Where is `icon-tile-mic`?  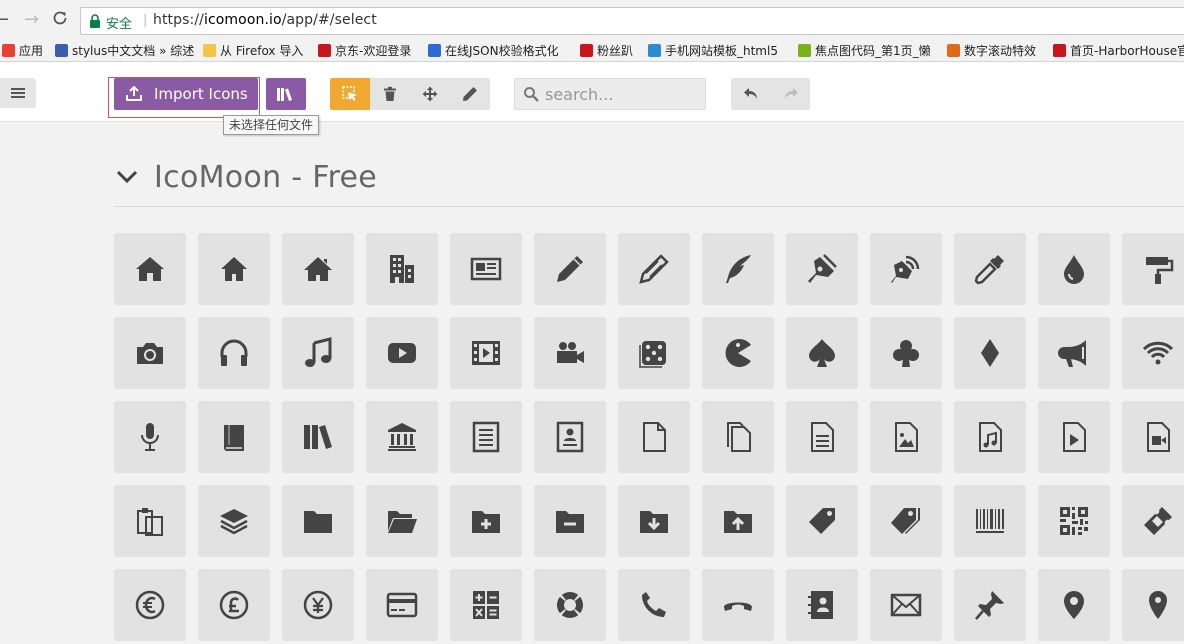
icon-tile-mic is located at coordinates (150, 437).